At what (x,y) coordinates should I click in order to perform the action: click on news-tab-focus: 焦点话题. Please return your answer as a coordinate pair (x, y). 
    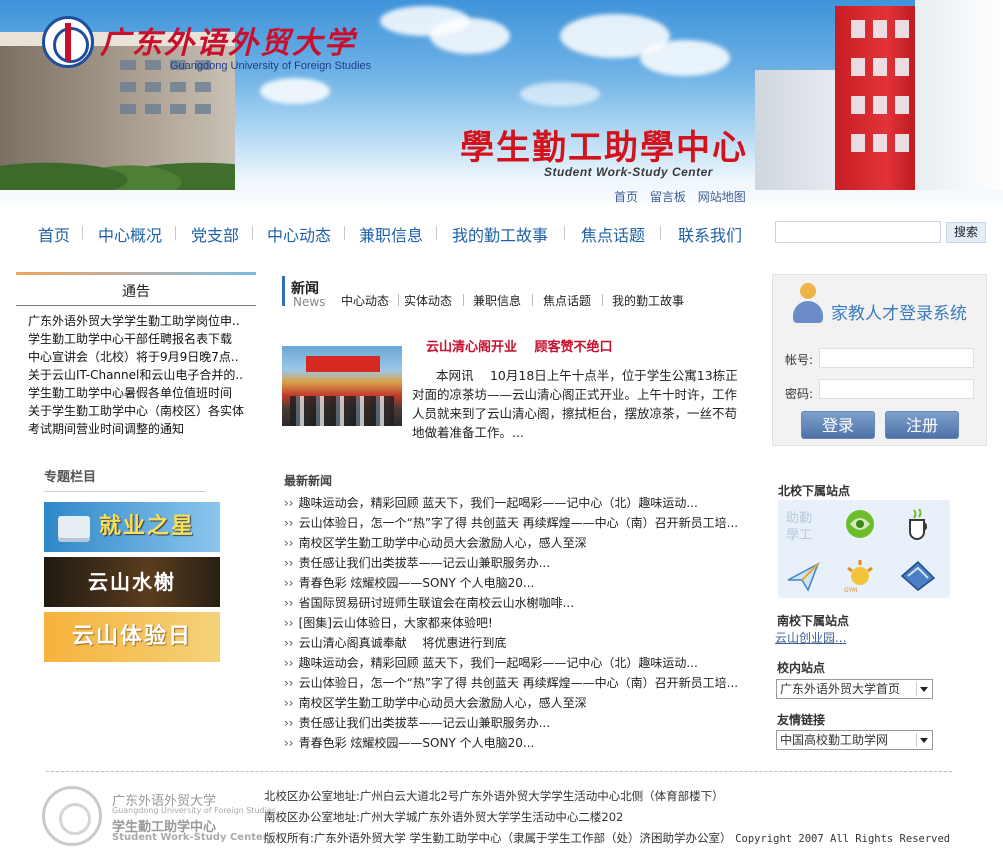
    Looking at the image, I should click on (567, 300).